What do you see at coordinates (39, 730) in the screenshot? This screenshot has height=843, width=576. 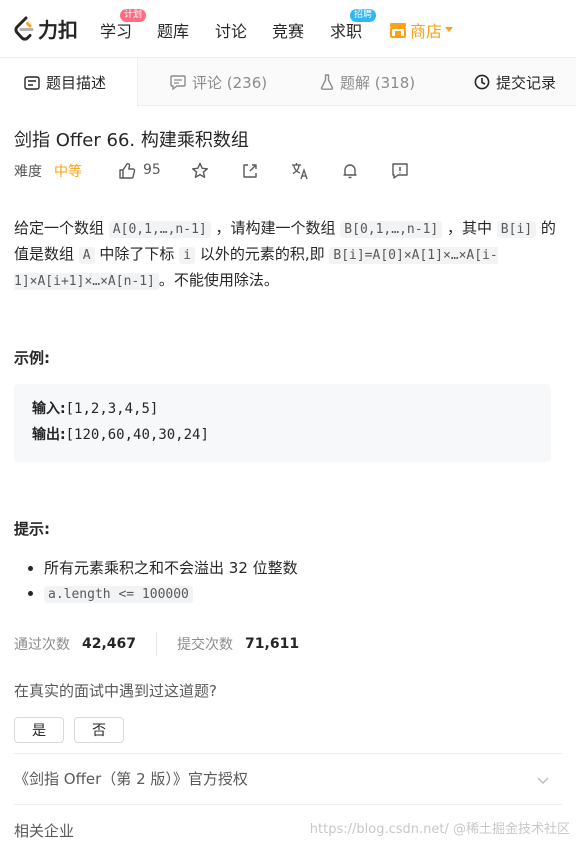 I see `yes-button: 是` at bounding box center [39, 730].